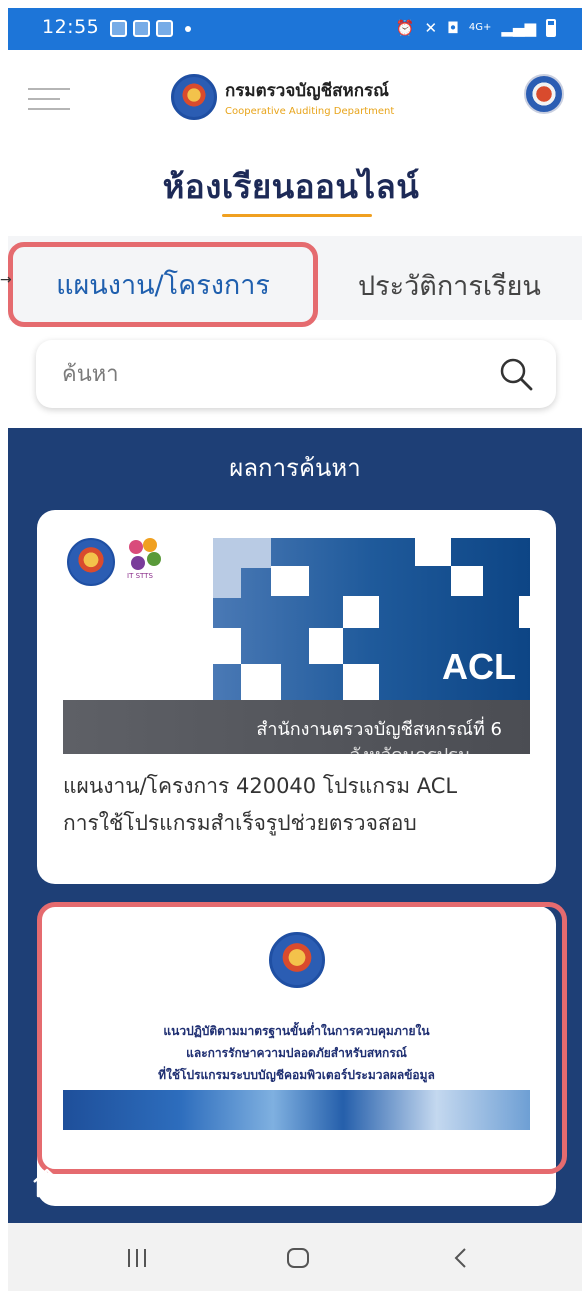 The image size is (582, 1291). I want to click on system-home-icon, so click(298, 1258).